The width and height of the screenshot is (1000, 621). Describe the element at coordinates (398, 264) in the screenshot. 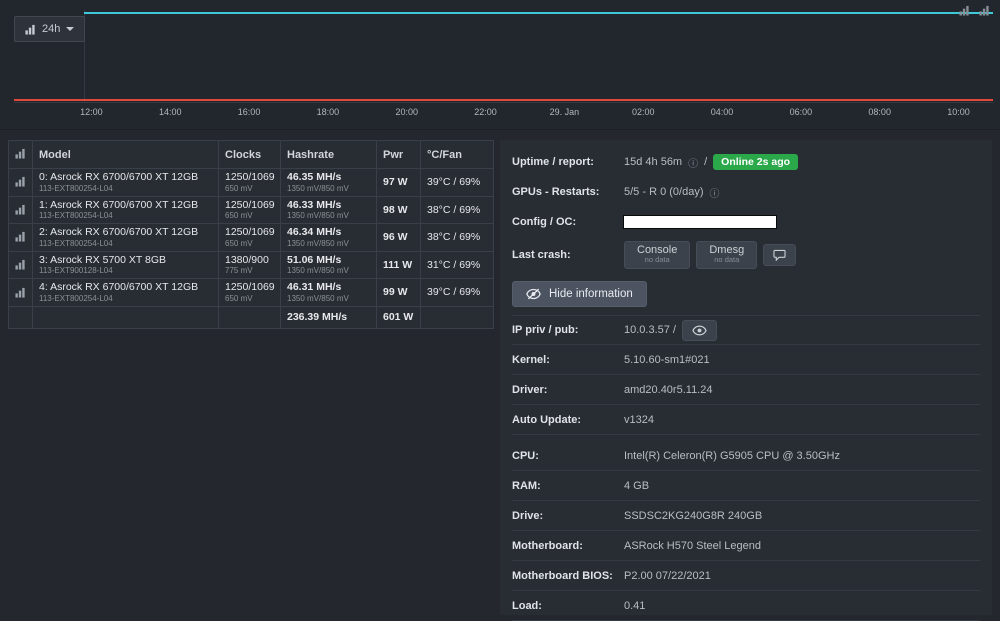

I see `gpu-power: 111 W` at that location.